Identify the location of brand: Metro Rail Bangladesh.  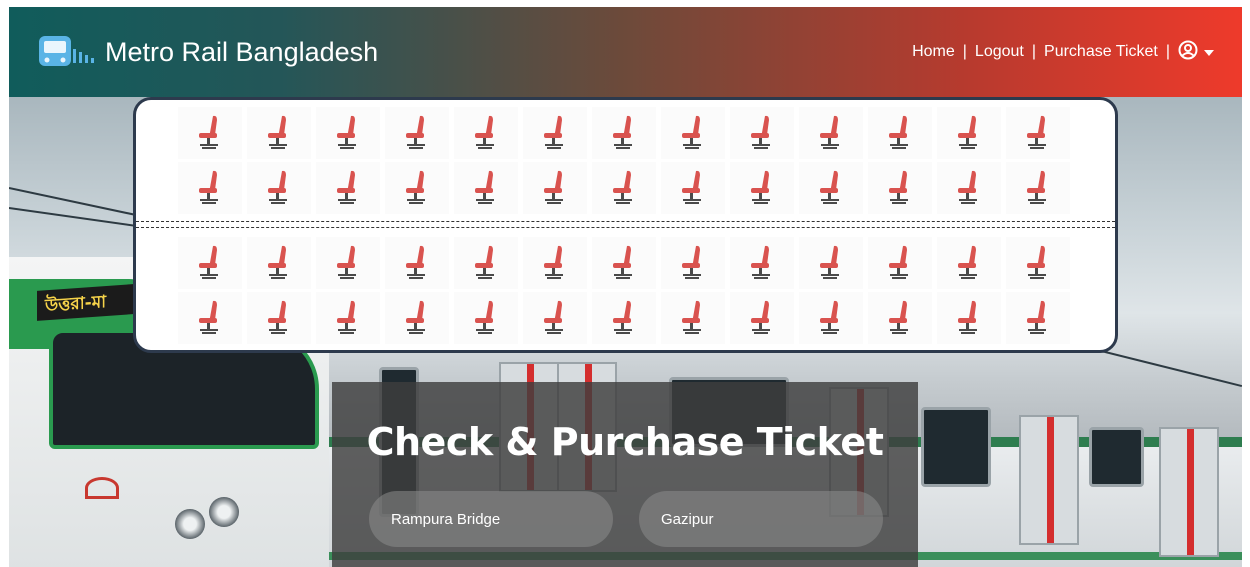
(207, 52).